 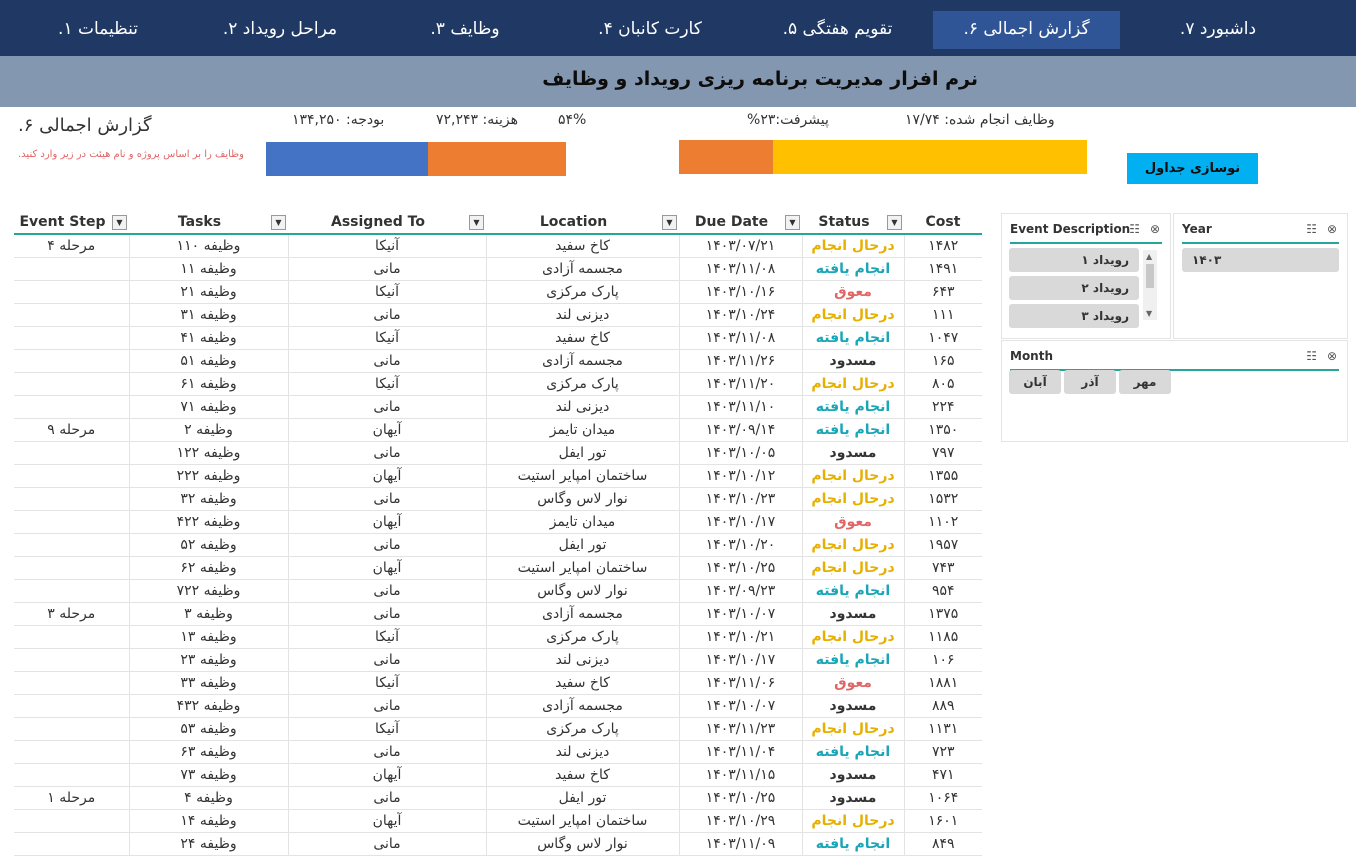 What do you see at coordinates (741, 269) in the screenshot?
I see `cell-due-date: ۱۴۰۳/۱۱/۰۸` at bounding box center [741, 269].